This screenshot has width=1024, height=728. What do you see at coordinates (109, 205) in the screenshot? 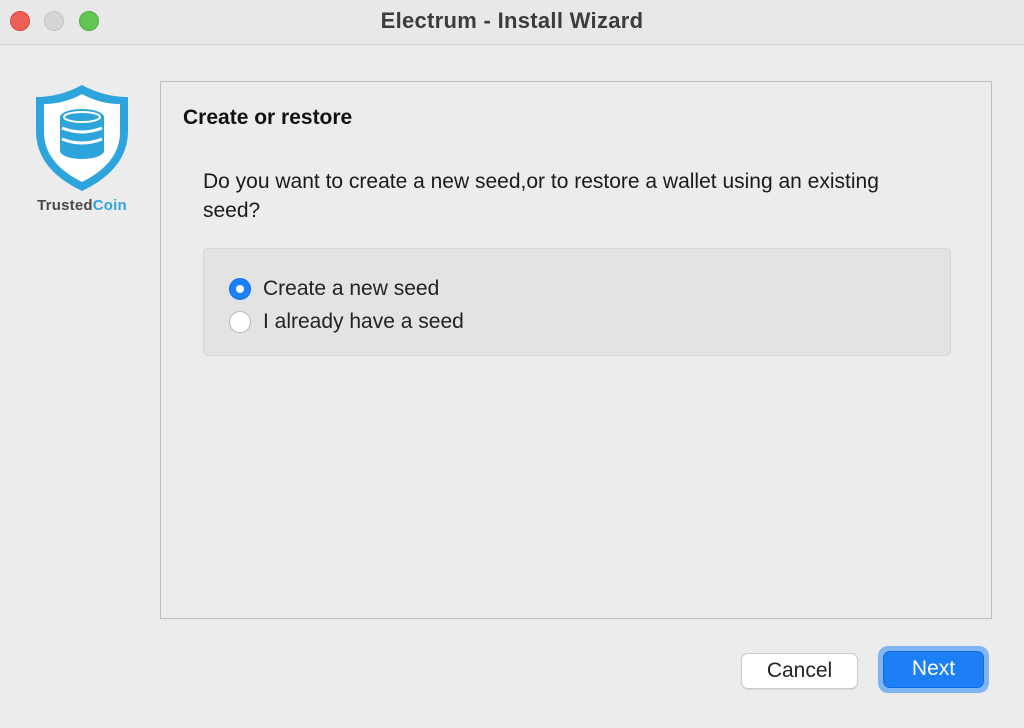
I see `logo-wordmark-part2: Coin` at bounding box center [109, 205].